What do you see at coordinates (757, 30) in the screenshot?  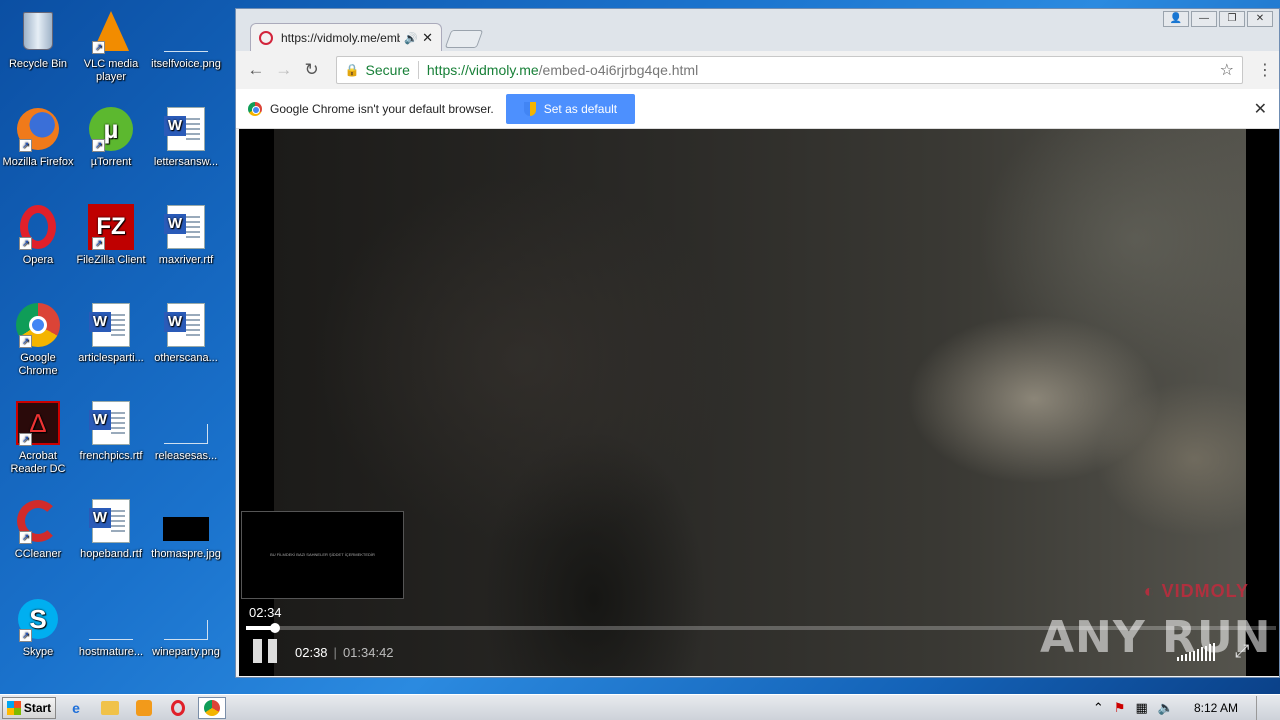 I see `title-bar: https://vidmoly.me/emb 🔊 ✕ 👤 — ❐ ✕` at bounding box center [757, 30].